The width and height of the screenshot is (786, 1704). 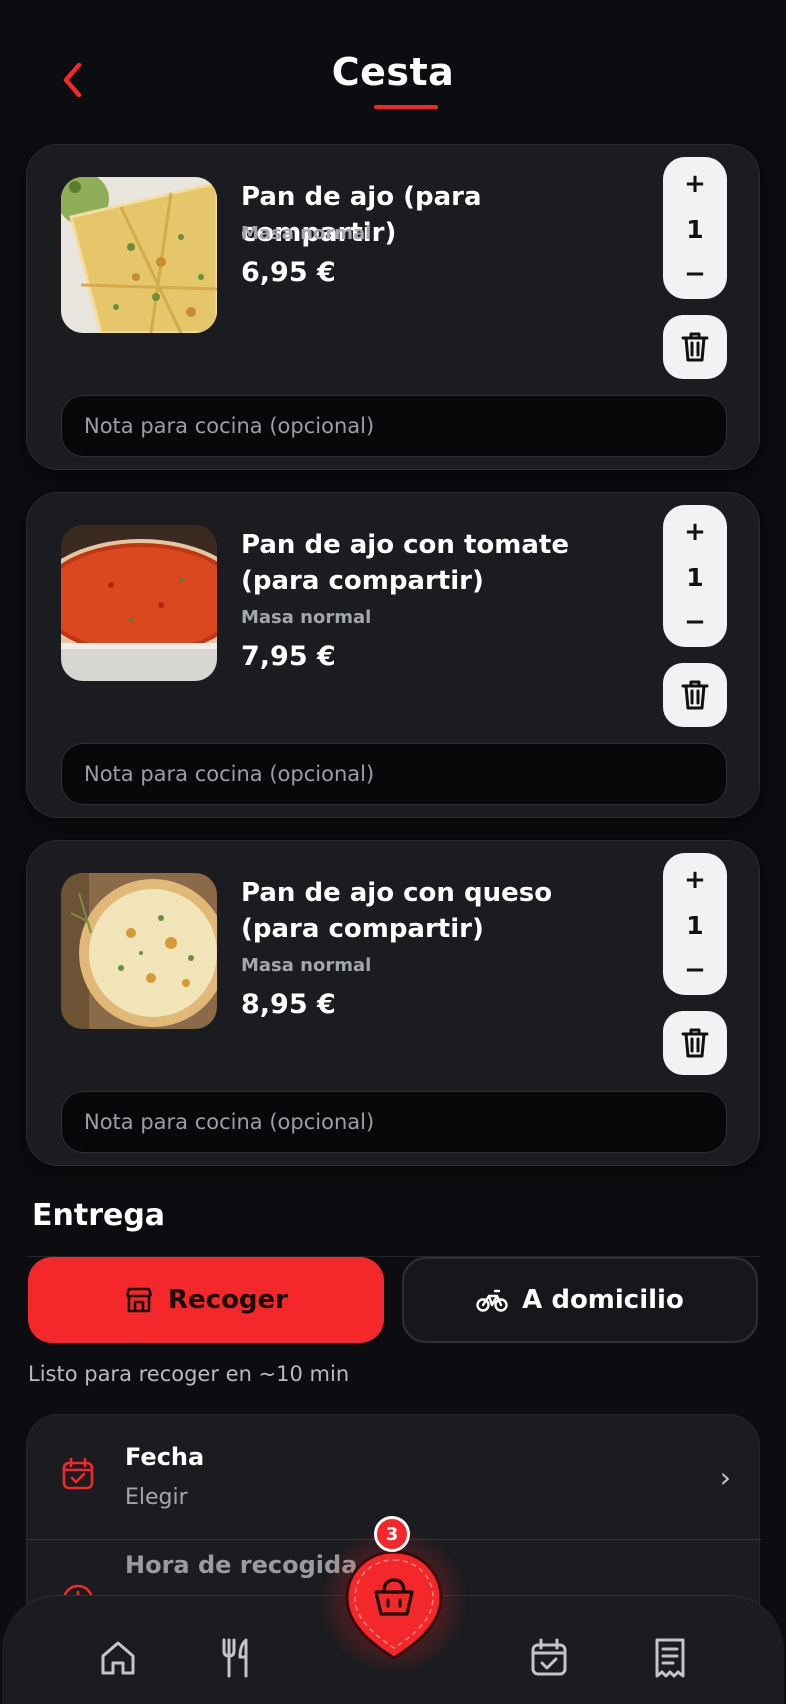 I want to click on ready-time-text: Listo para recoger en ~10 min, so click(x=189, y=1374).